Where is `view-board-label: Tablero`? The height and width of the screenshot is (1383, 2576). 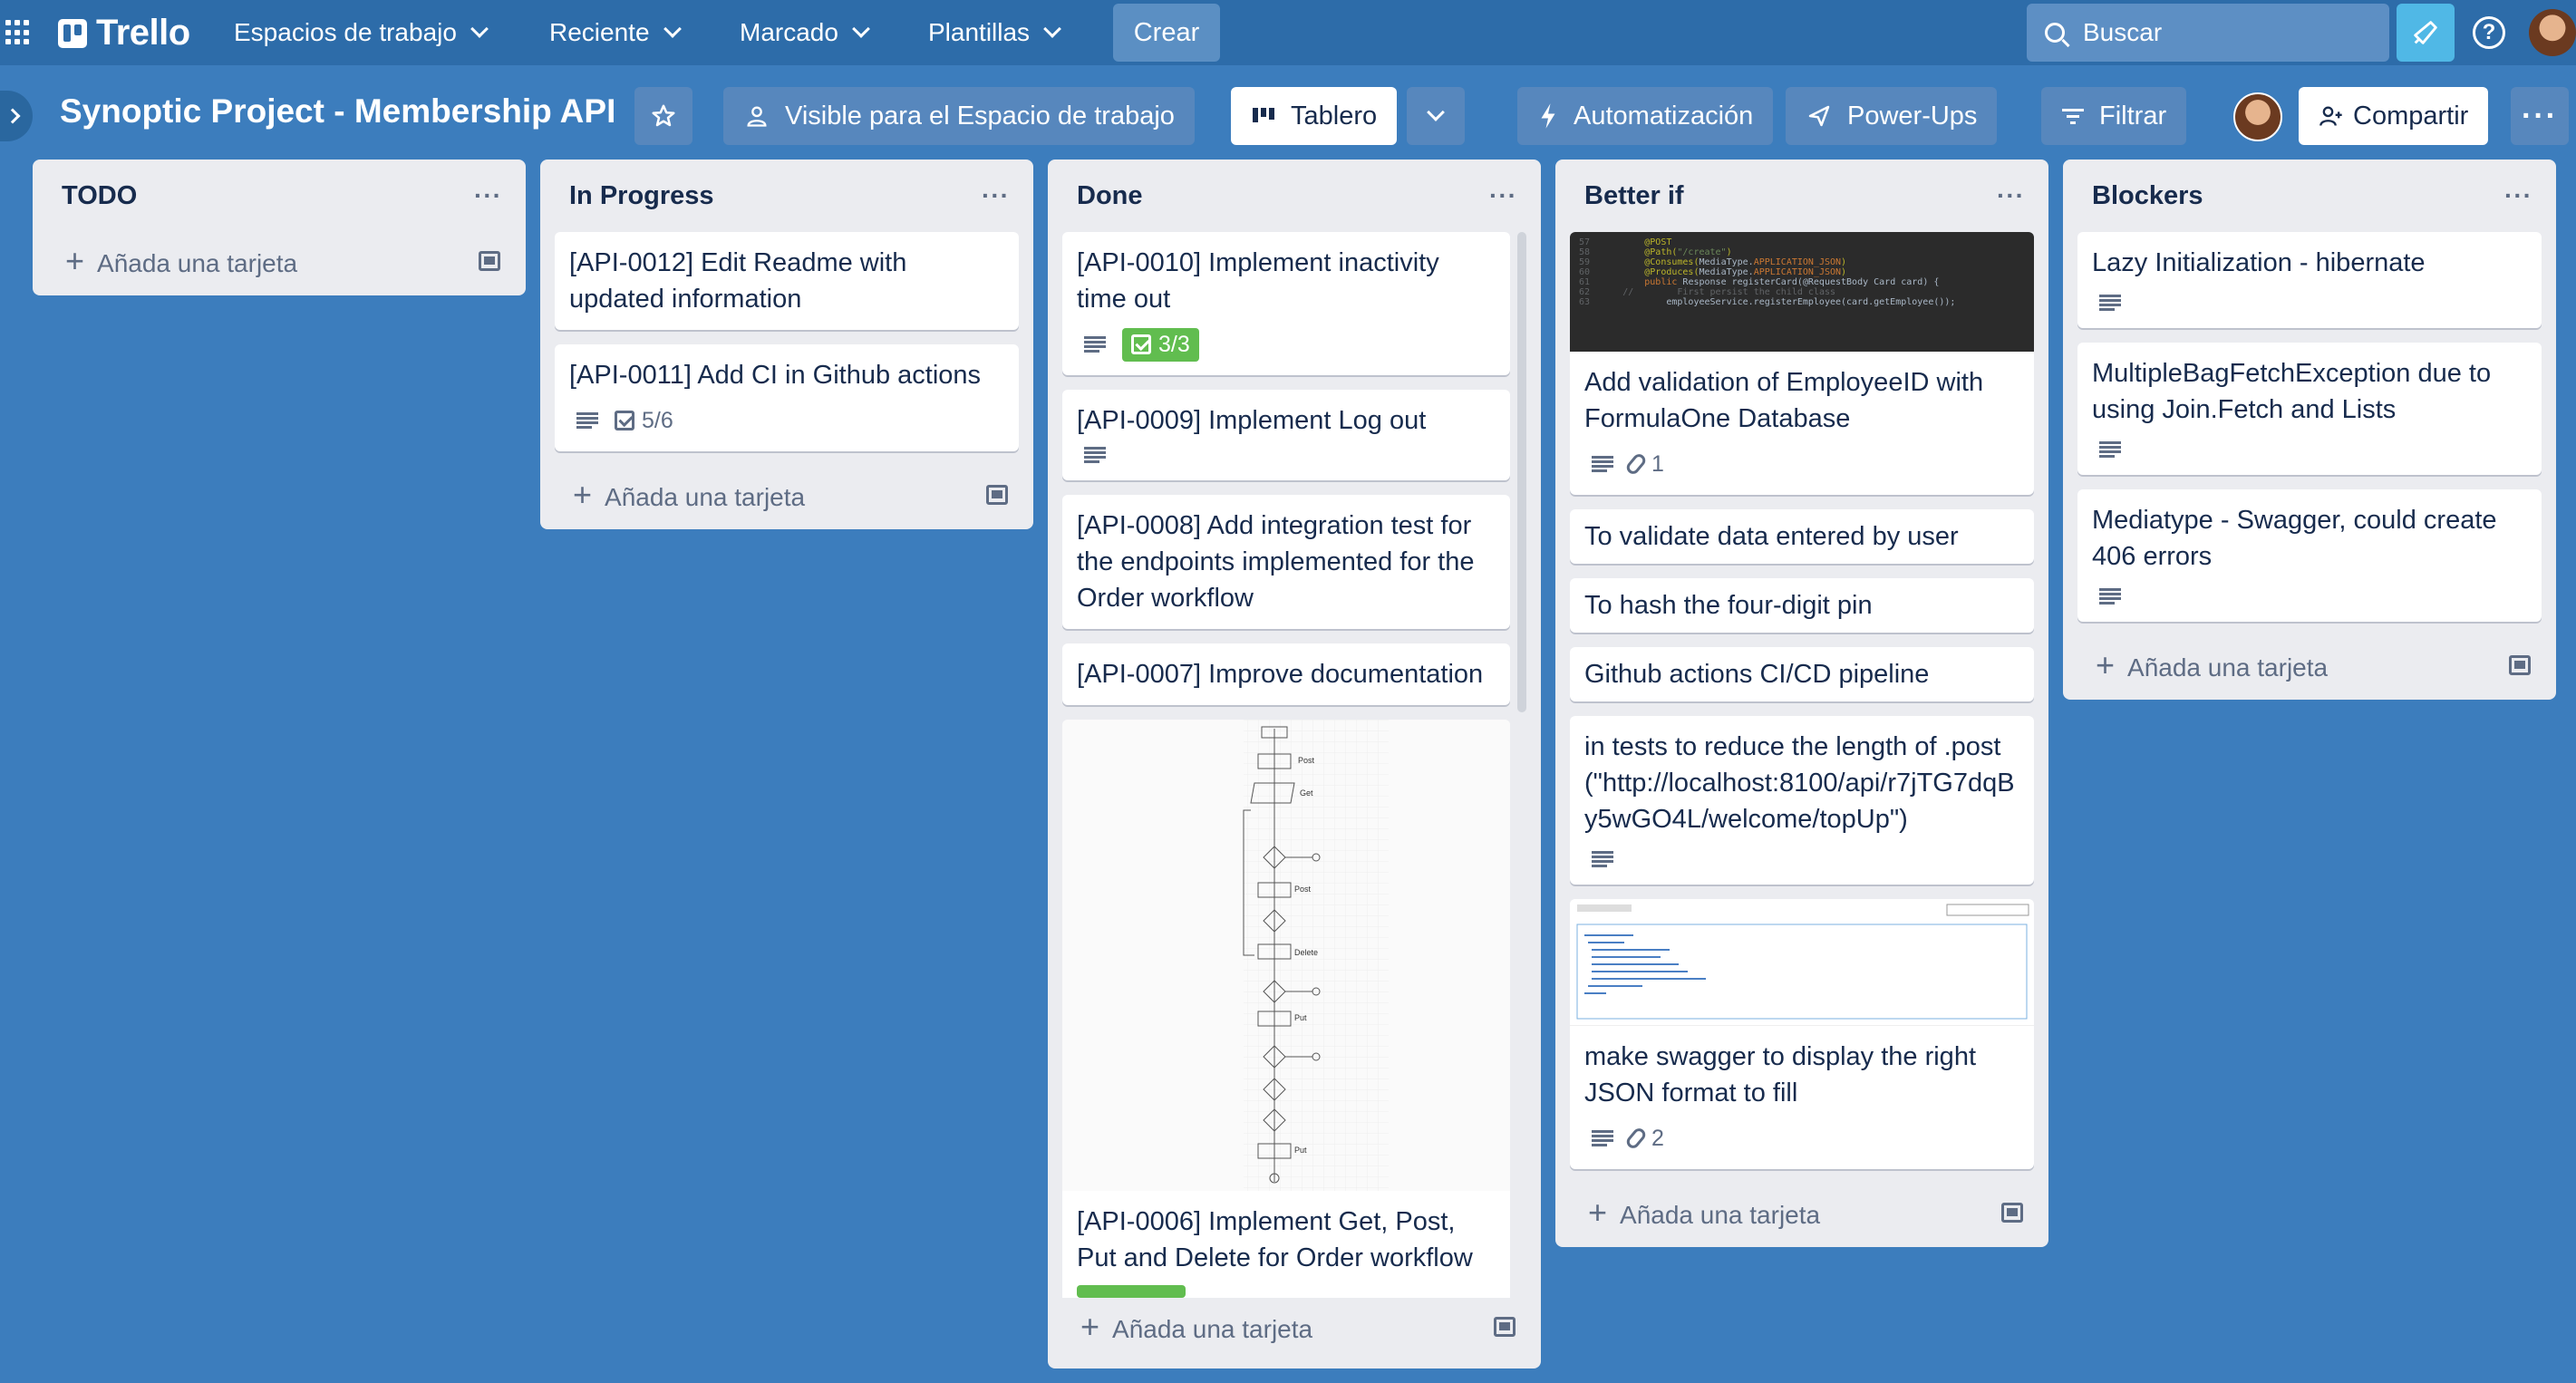 view-board-label: Tablero is located at coordinates (1334, 116).